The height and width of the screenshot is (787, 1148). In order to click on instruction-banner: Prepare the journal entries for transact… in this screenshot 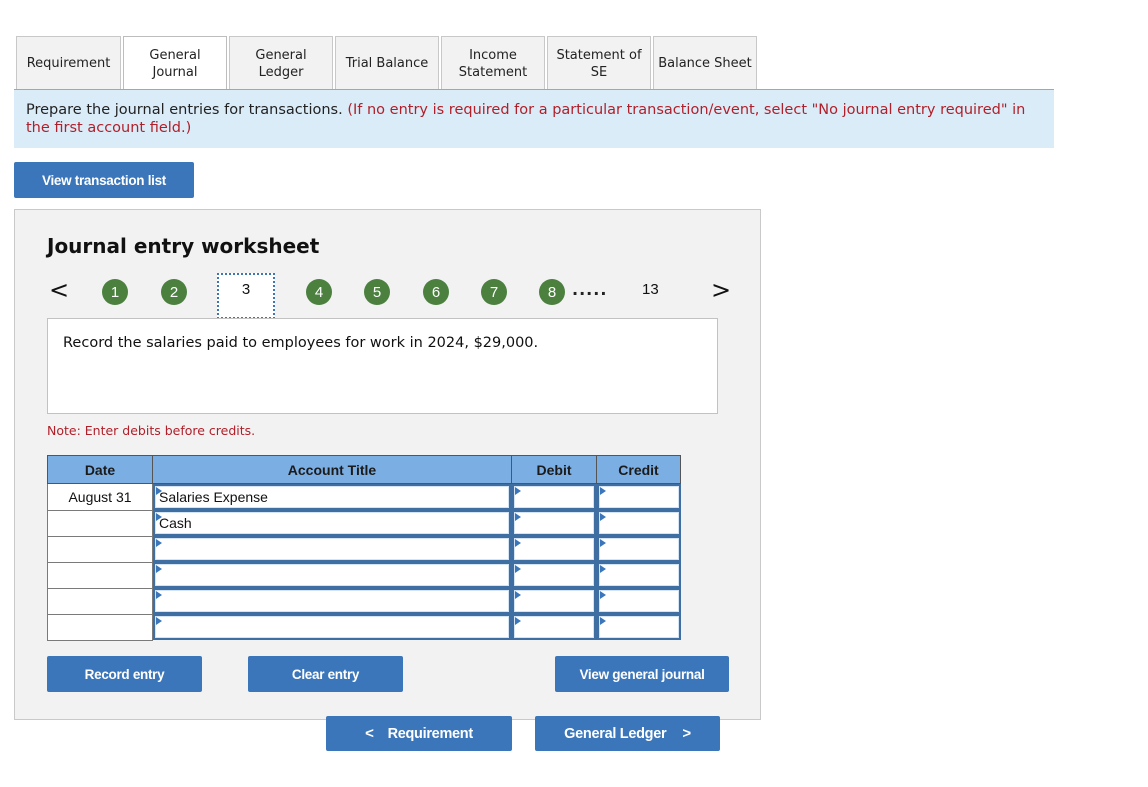, I will do `click(534, 118)`.